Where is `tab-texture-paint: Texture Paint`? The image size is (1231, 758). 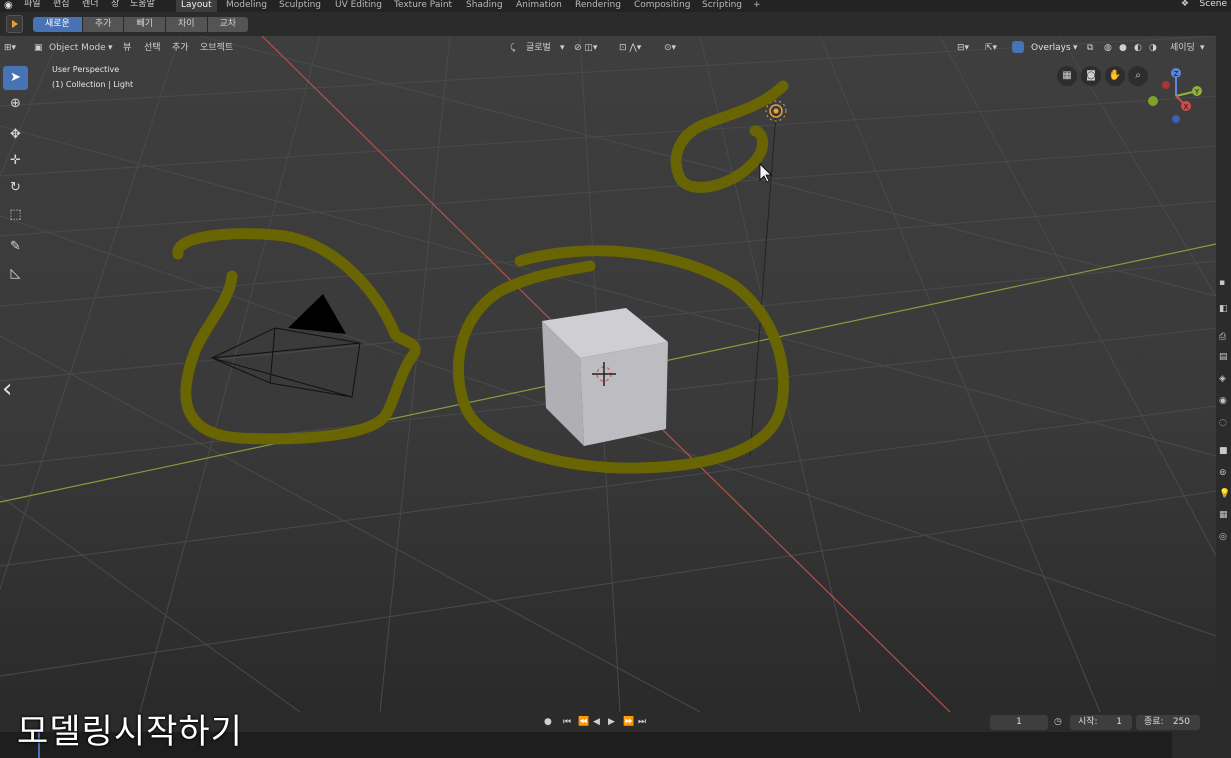 tab-texture-paint: Texture Paint is located at coordinates (423, 6).